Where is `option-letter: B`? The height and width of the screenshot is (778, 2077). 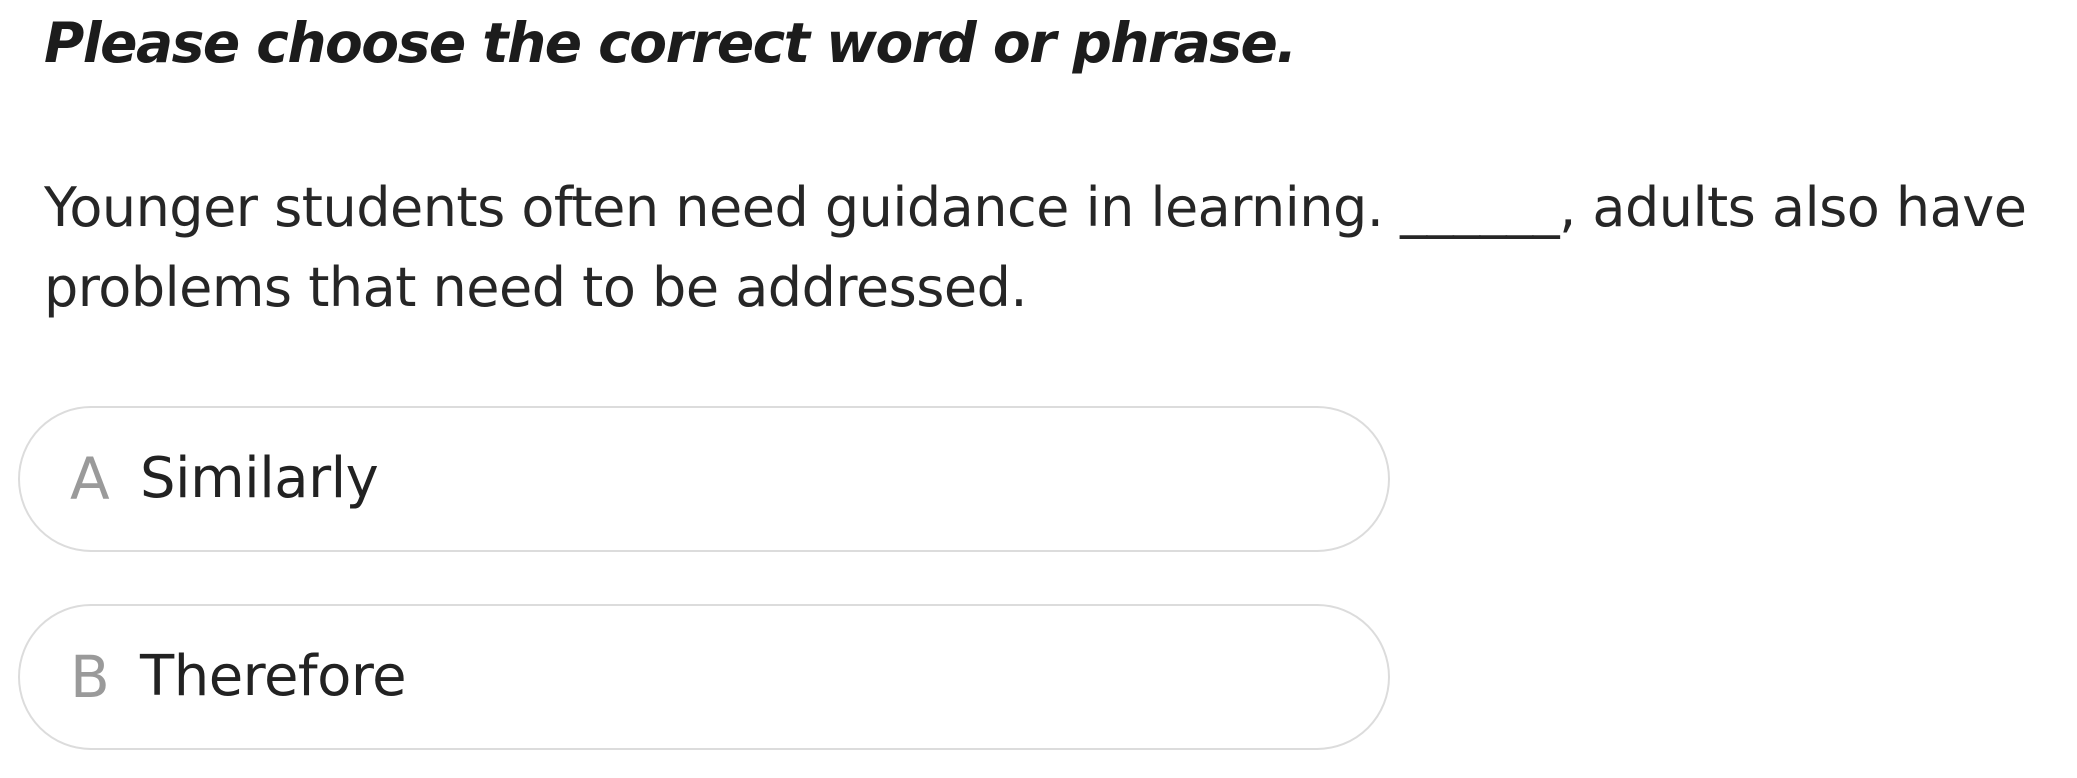 option-letter: B is located at coordinates (90, 677).